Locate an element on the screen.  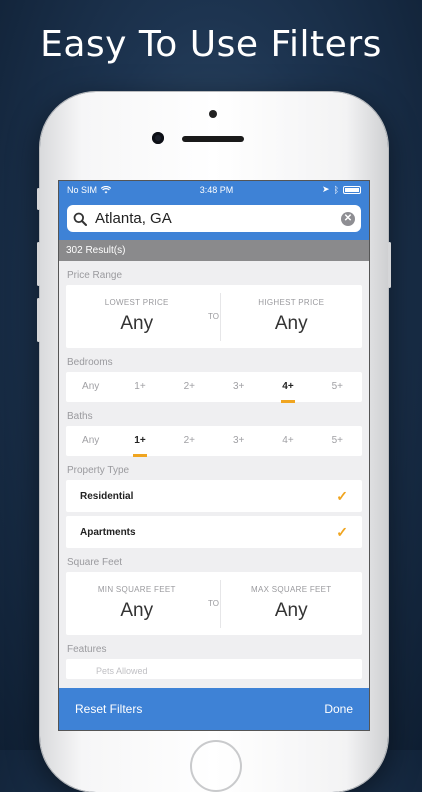
reset-filters-button: Reset Filters is located at coordinates (108, 709).